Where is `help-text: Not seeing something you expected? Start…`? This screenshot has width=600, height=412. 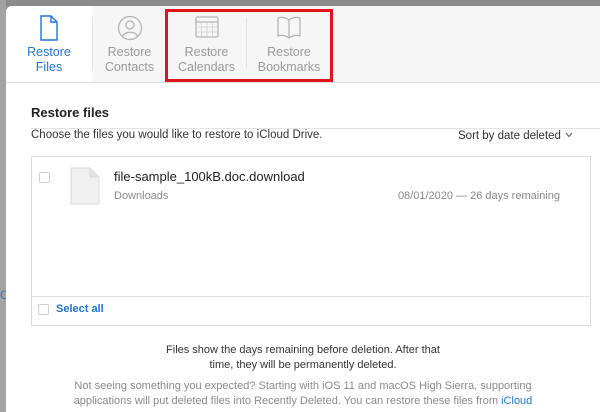
help-text: Not seeing something you expected? Start… is located at coordinates (303, 394).